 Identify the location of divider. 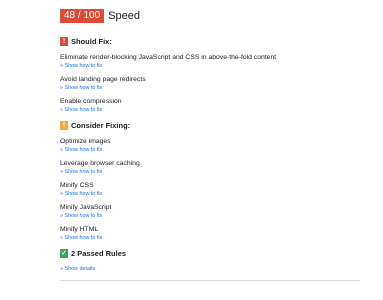
(210, 280).